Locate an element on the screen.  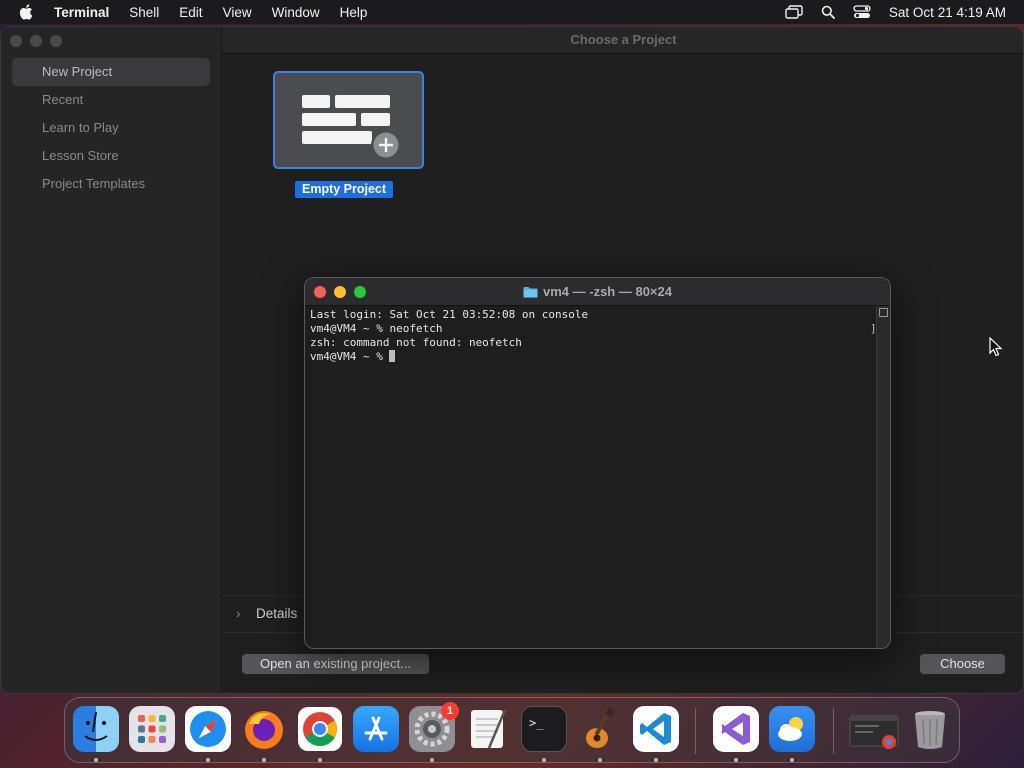
terminal-title: vm4 — -zsh — 80×24 is located at coordinates (607, 291).